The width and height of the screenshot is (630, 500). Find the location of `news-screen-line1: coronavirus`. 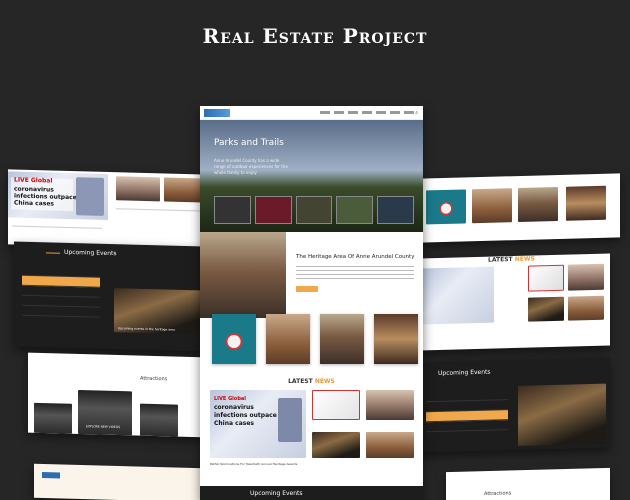

news-screen-line1: coronavirus is located at coordinates (234, 407).